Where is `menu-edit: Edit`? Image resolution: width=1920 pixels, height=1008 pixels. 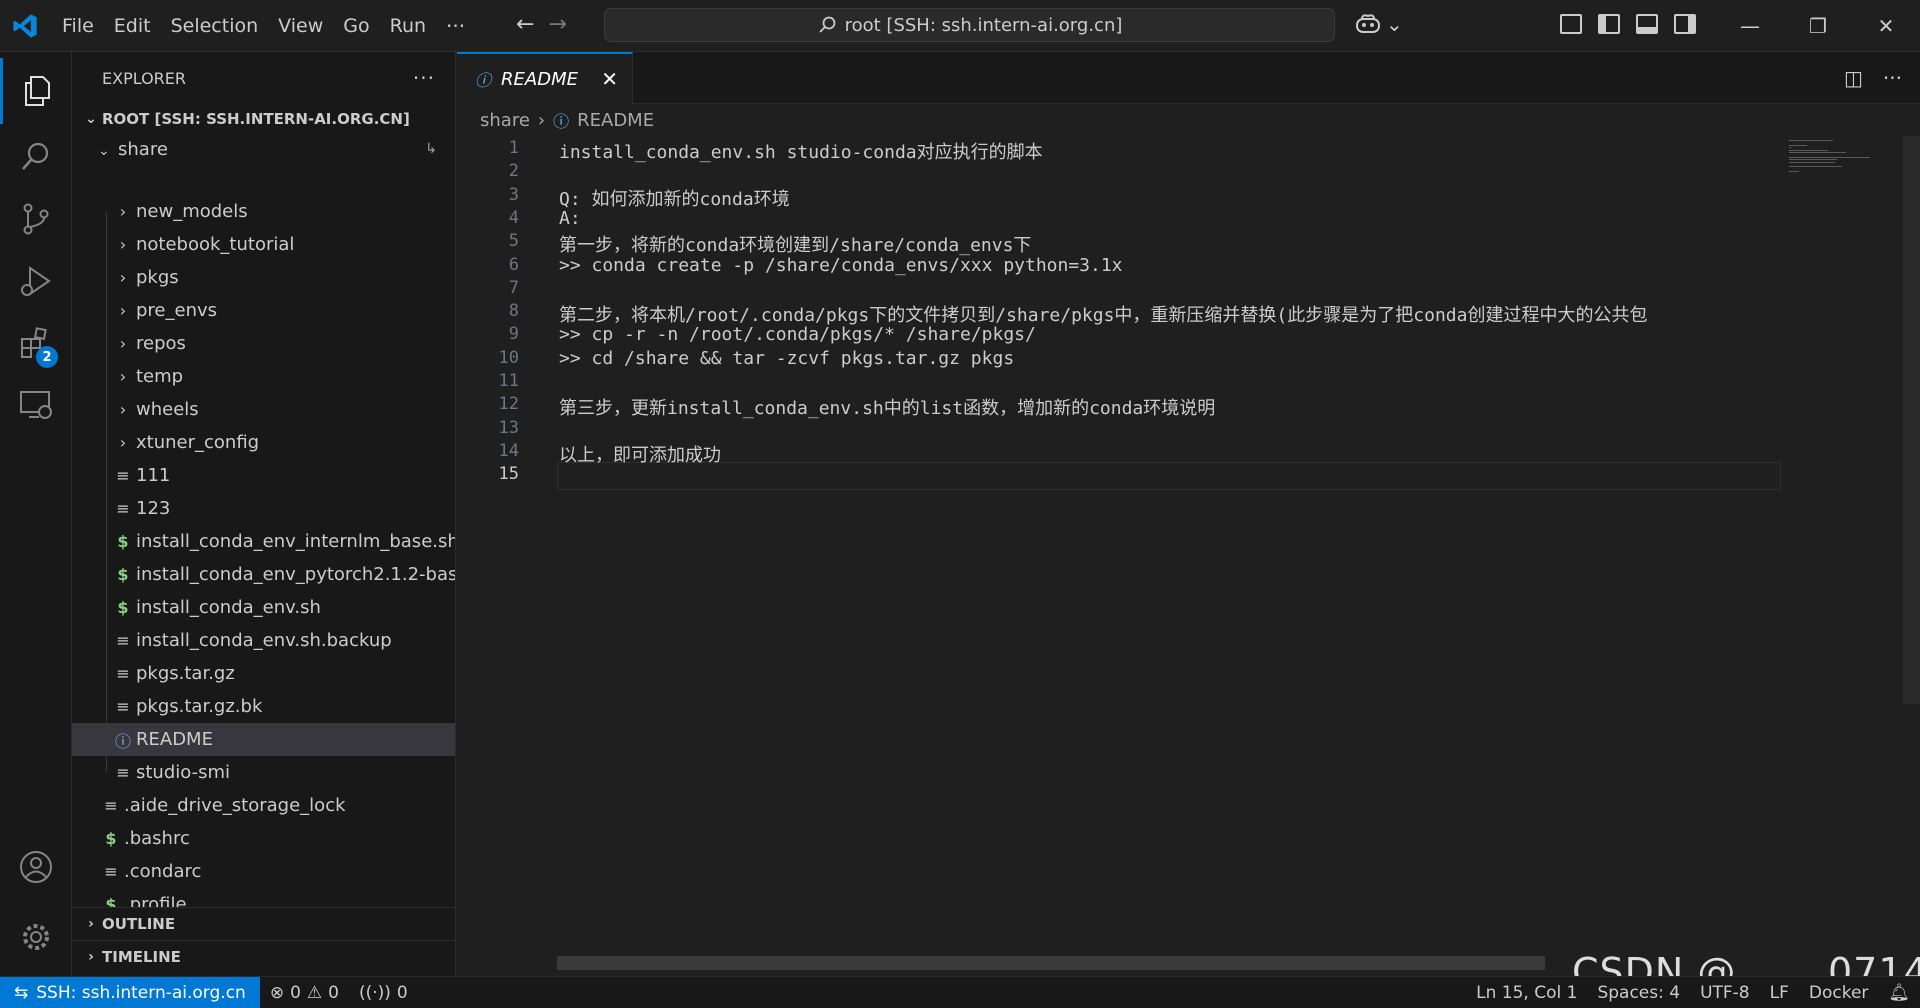 menu-edit: Edit is located at coordinates (132, 26).